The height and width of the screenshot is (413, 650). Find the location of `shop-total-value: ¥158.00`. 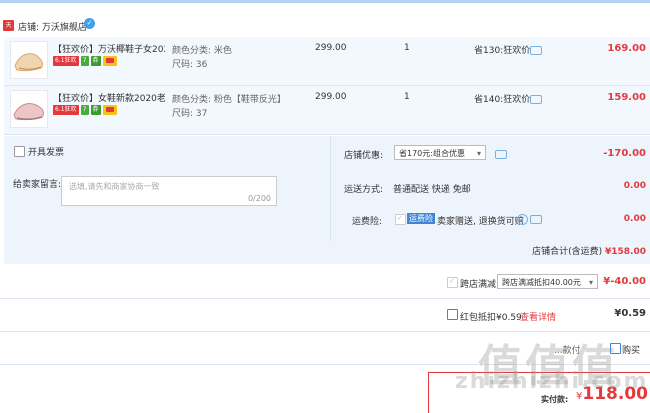

shop-total-value: ¥158.00 is located at coordinates (625, 252).